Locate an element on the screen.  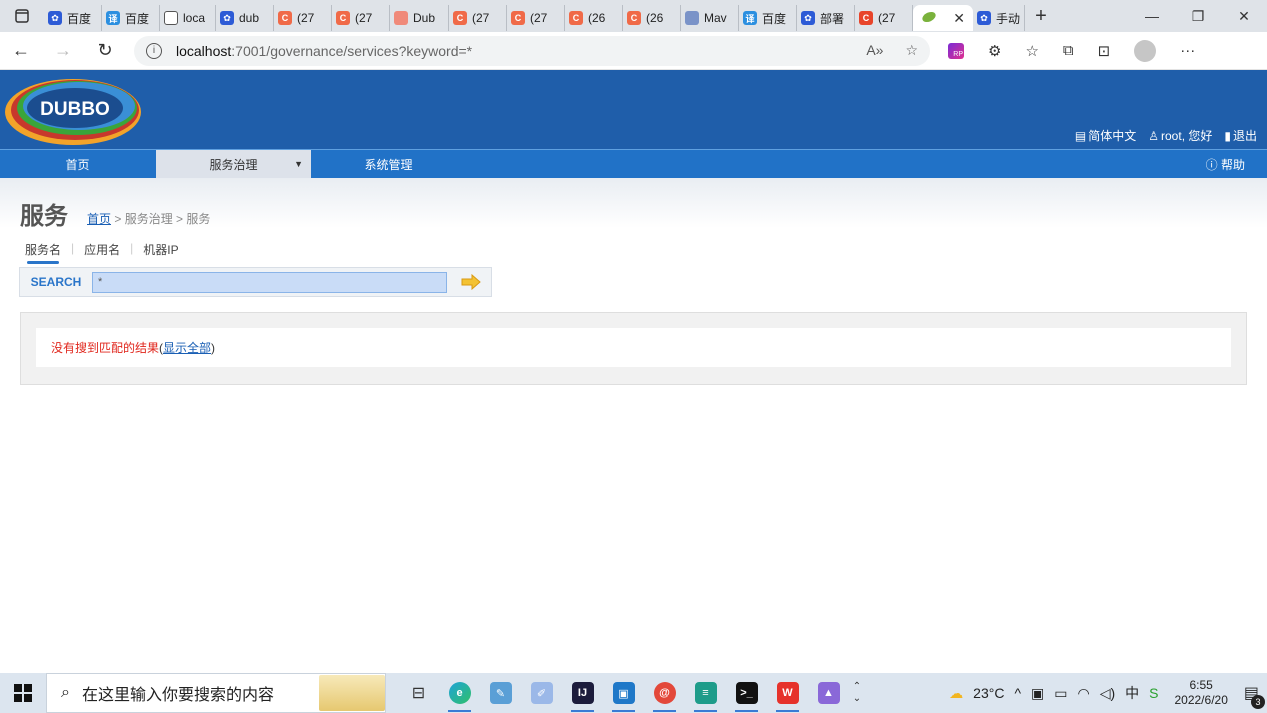
browser-tab: ✿ dub is located at coordinates (245, 18).